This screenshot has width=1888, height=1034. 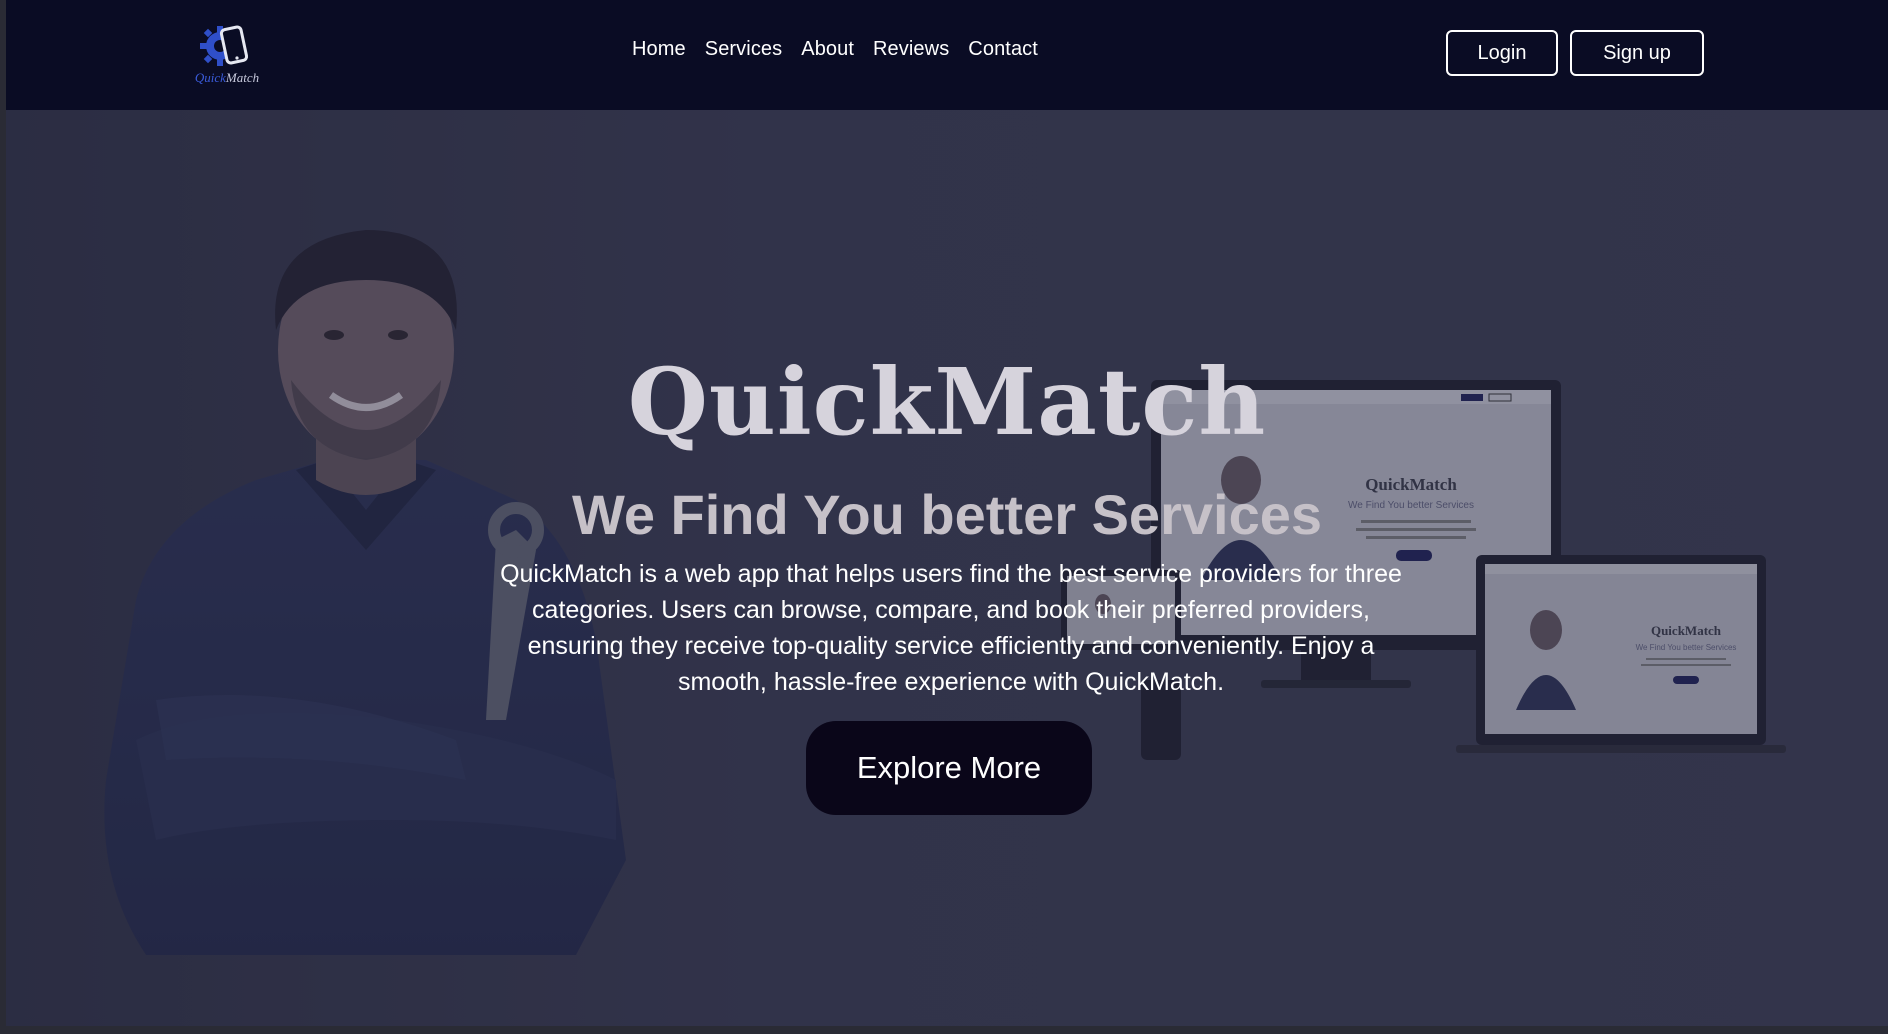 What do you see at coordinates (944, 1030) in the screenshot?
I see `bottom-strip` at bounding box center [944, 1030].